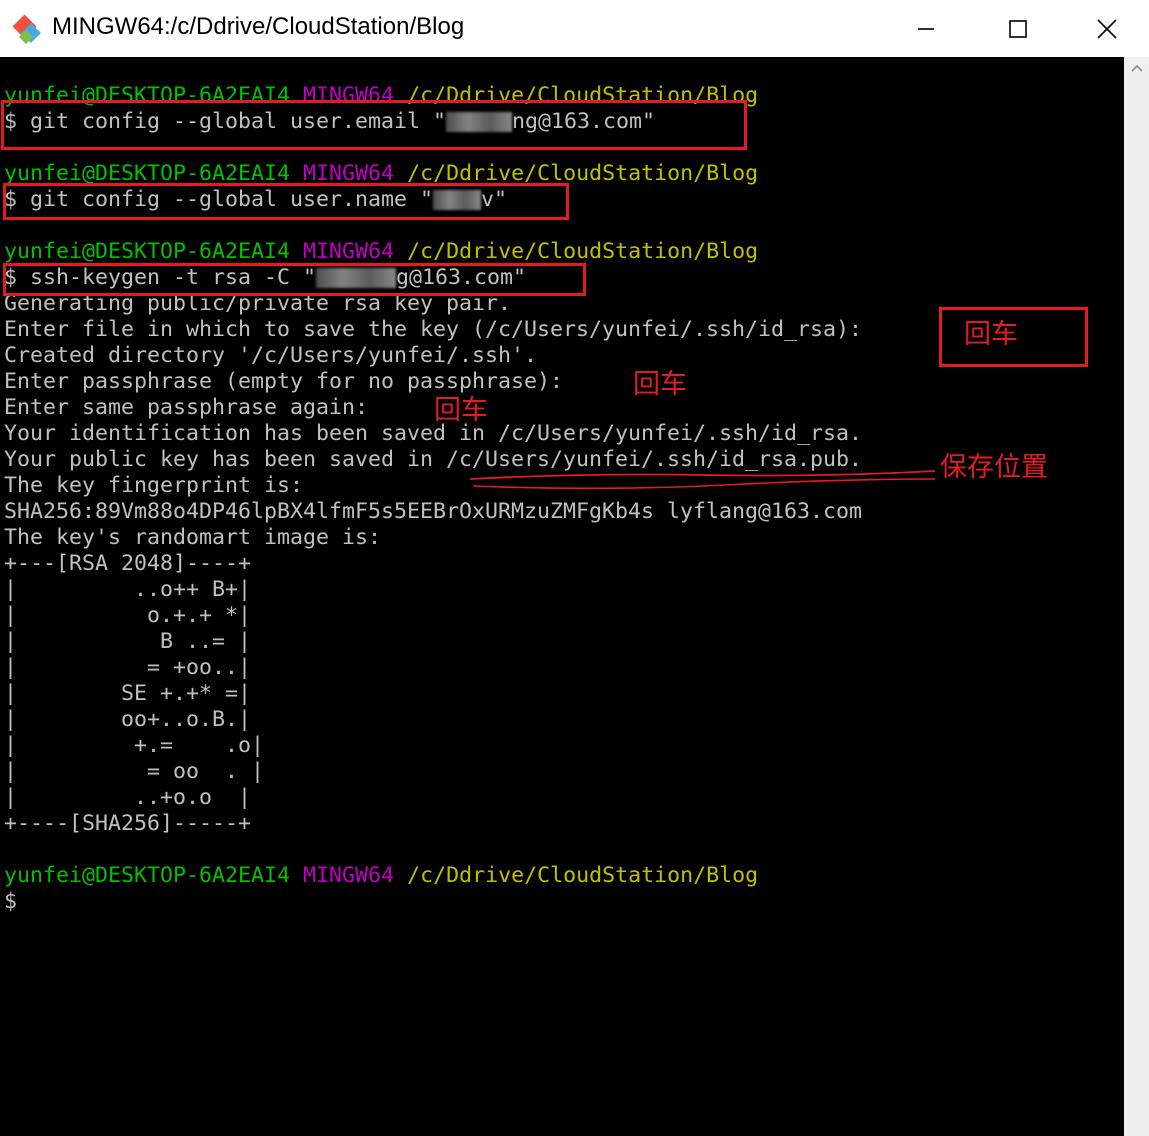 The height and width of the screenshot is (1136, 1149). Describe the element at coordinates (991, 334) in the screenshot. I see `annotation-enter-1: 回车` at that location.